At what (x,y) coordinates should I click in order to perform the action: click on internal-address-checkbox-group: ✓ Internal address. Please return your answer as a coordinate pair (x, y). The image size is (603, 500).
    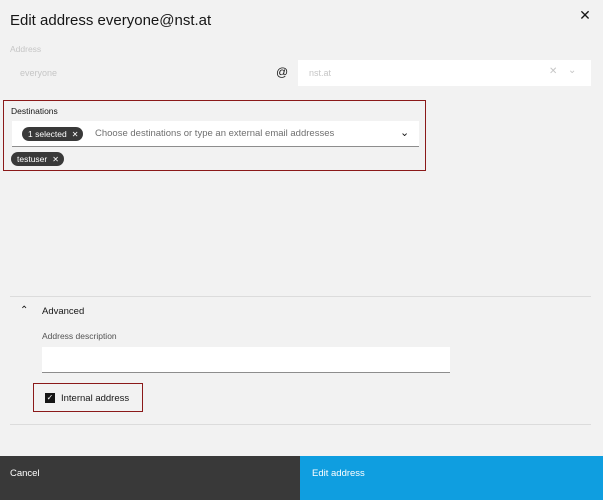
    Looking at the image, I should click on (88, 397).